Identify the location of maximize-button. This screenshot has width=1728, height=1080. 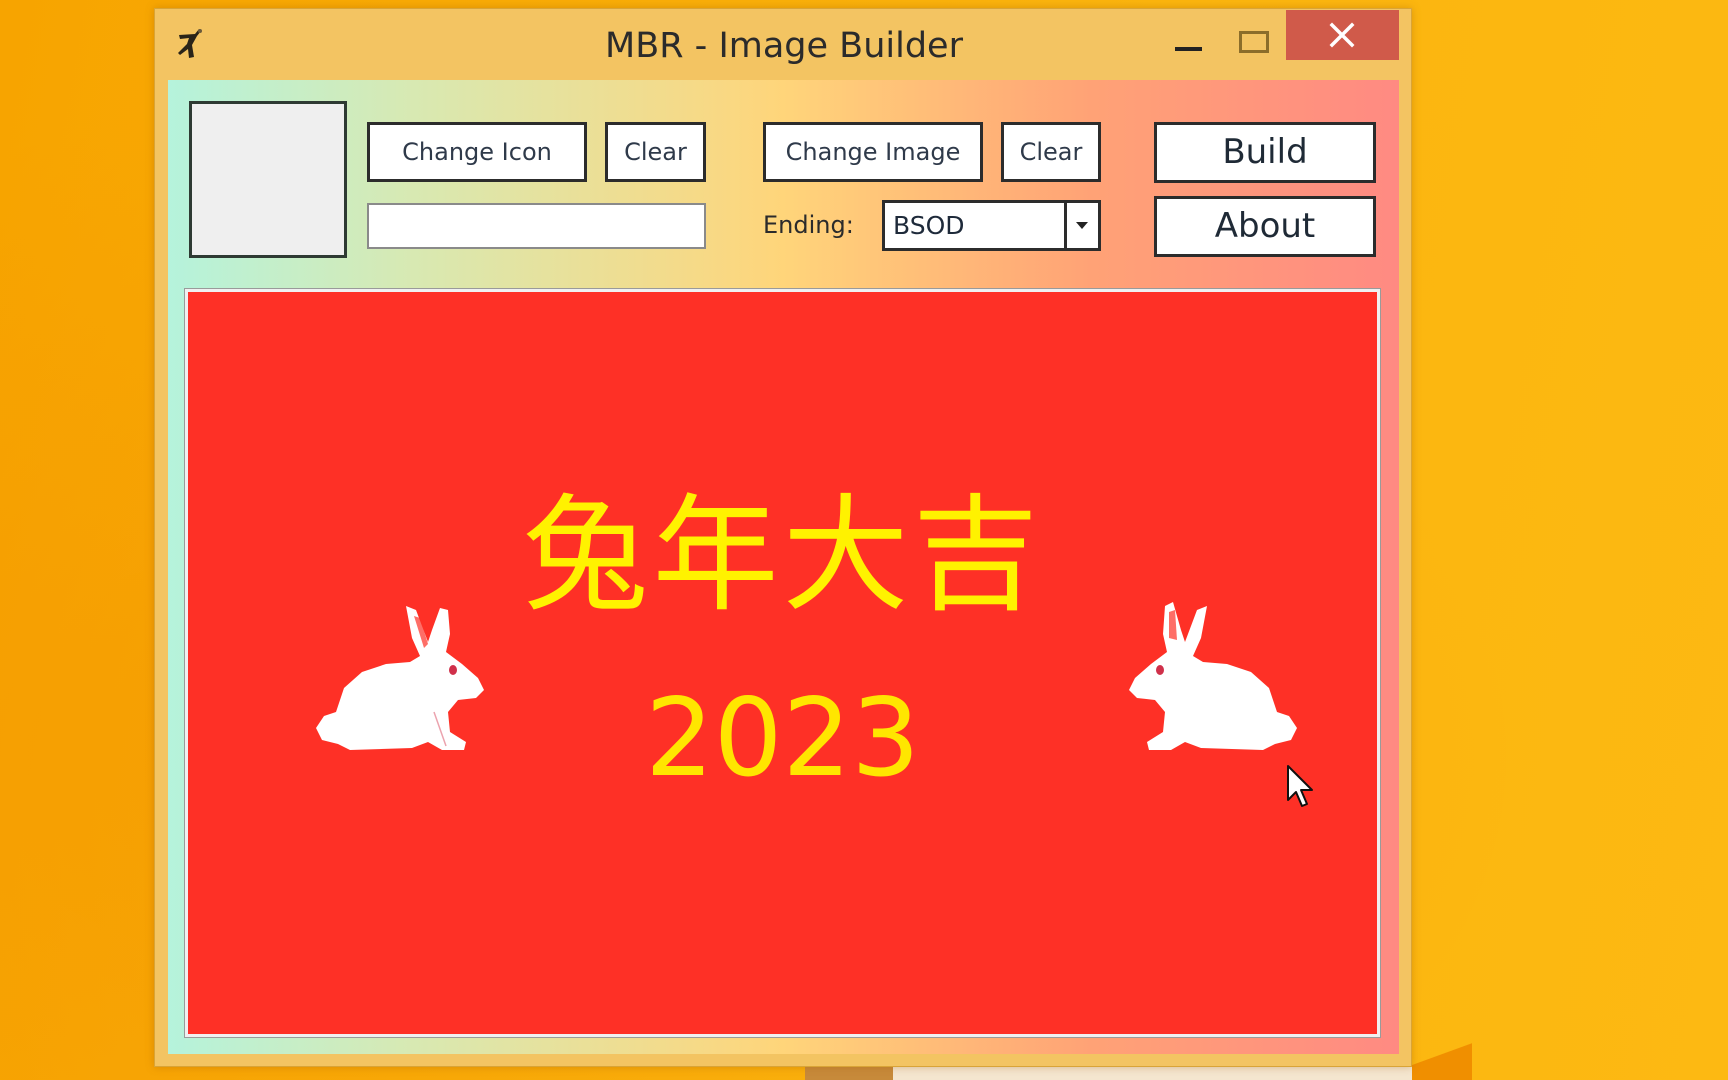
(1262, 43).